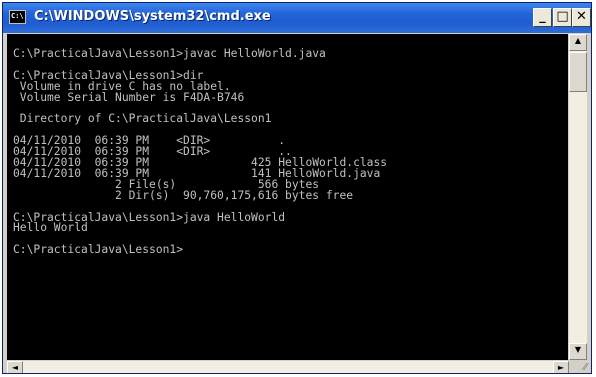  Describe the element at coordinates (15, 367) in the screenshot. I see `scroll-left-arrow-icon: ◄` at that location.